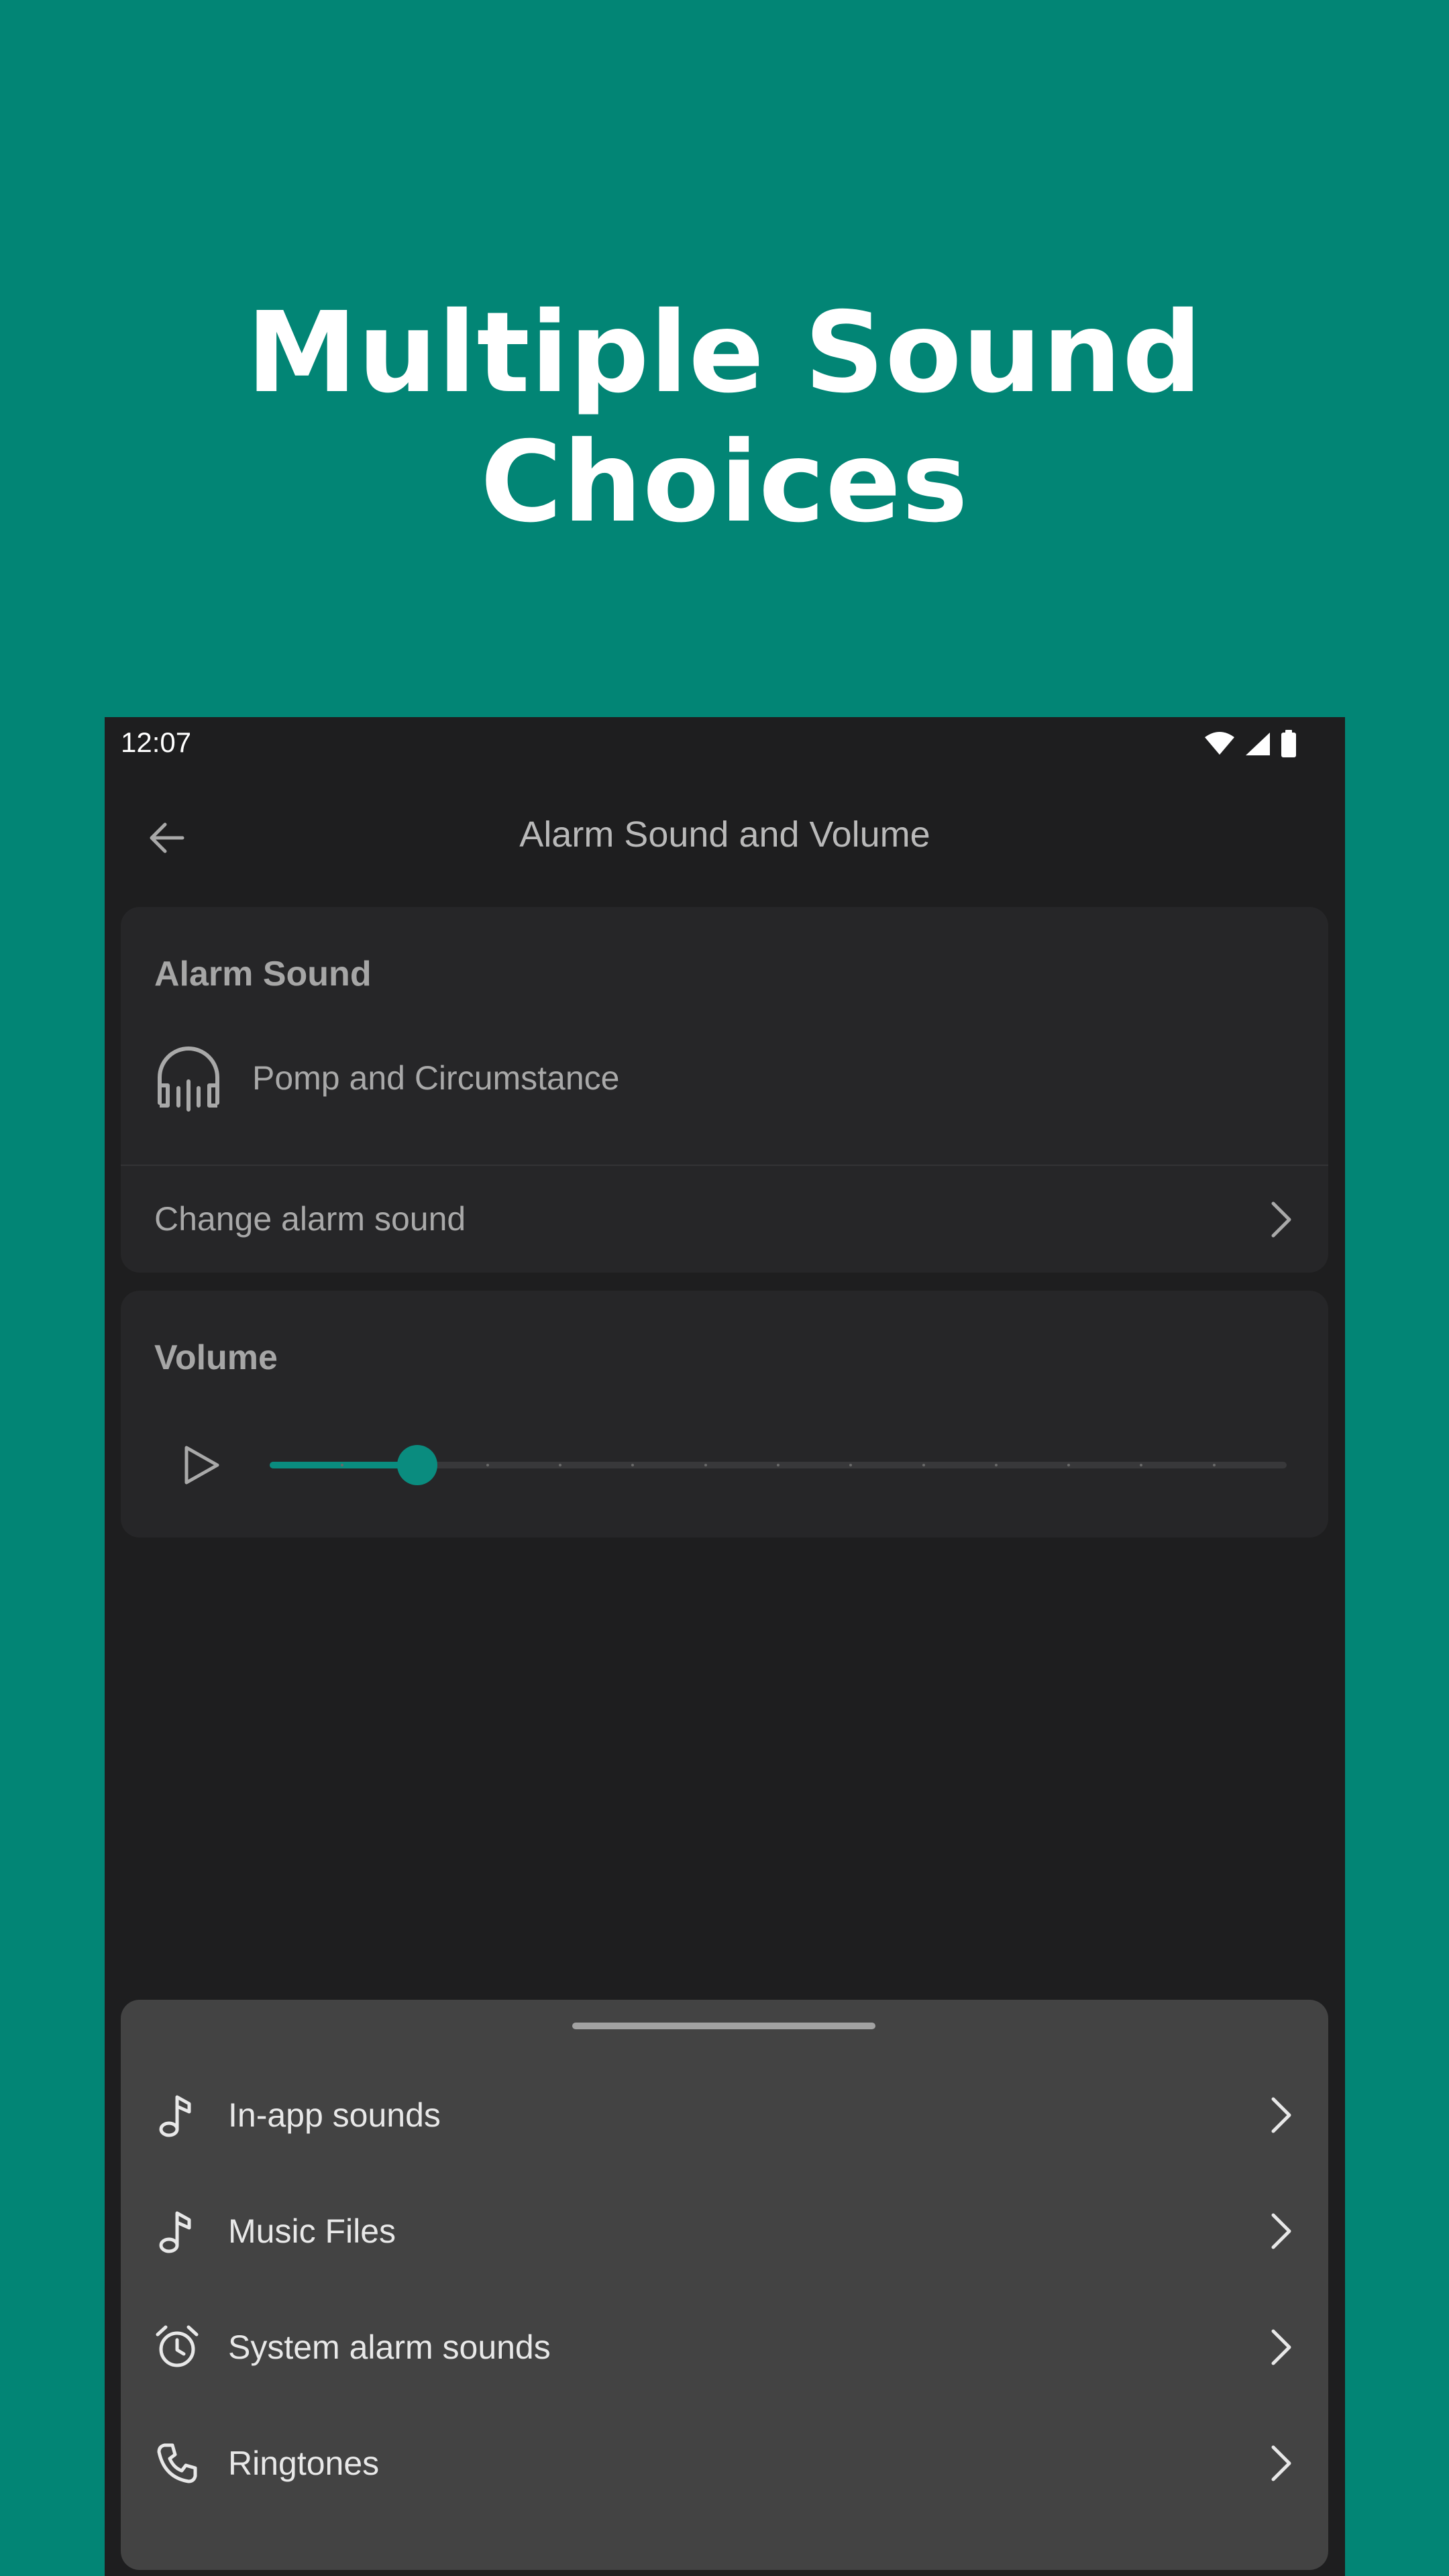 The width and height of the screenshot is (1449, 2576). What do you see at coordinates (724, 2231) in the screenshot?
I see `sheet-item-music-files: Music Files` at bounding box center [724, 2231].